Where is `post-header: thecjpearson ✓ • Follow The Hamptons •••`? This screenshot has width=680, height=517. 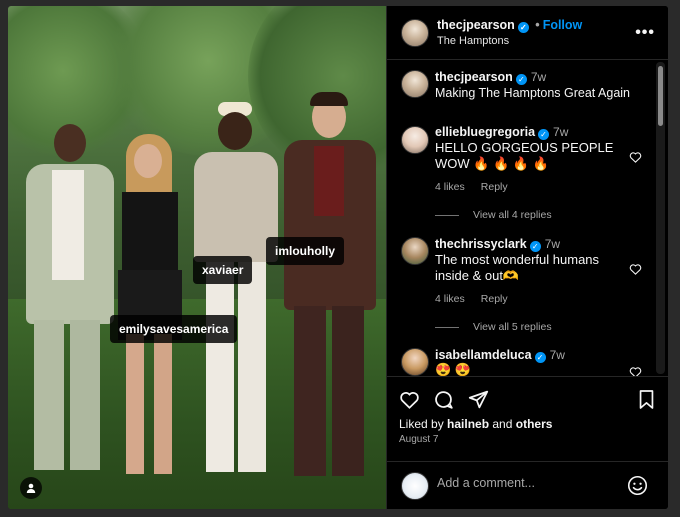 post-header: thecjpearson ✓ • Follow The Hamptons ••• is located at coordinates (527, 33).